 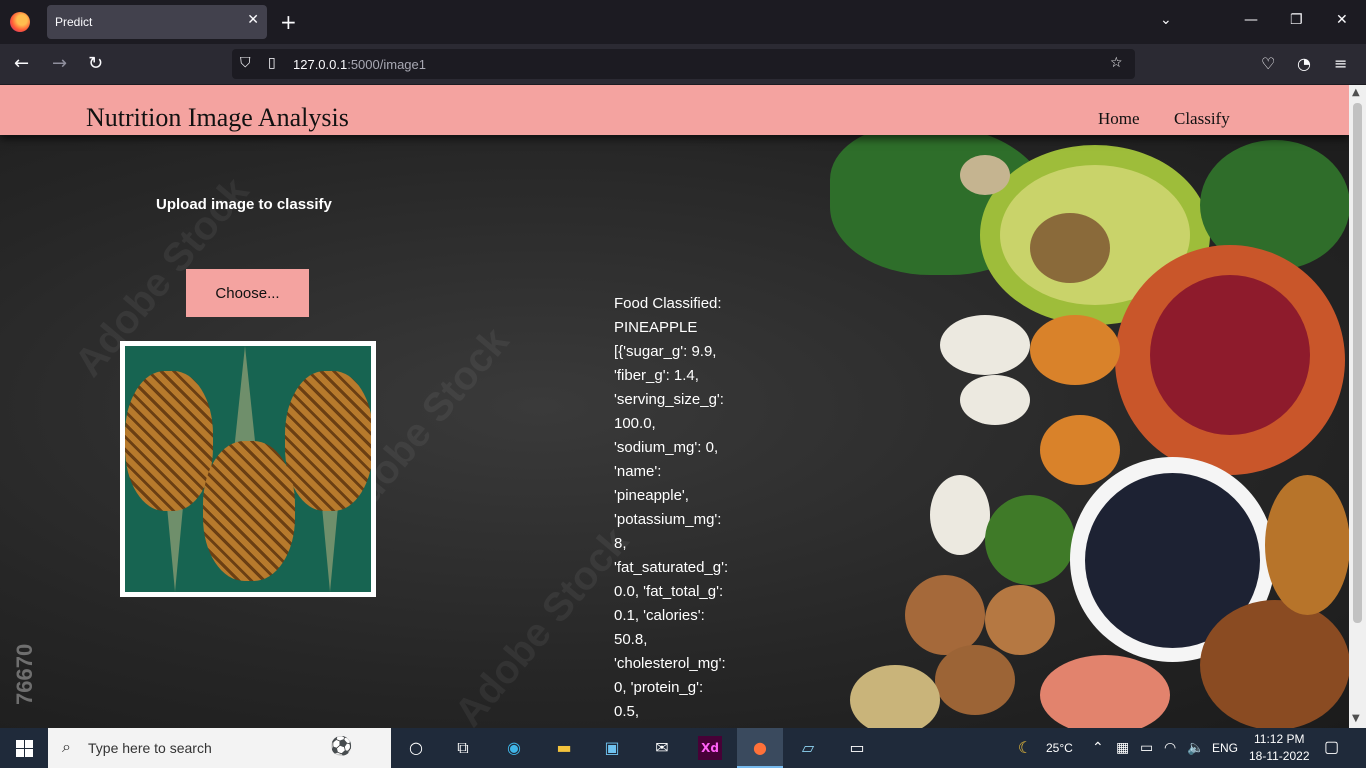 What do you see at coordinates (95, 63) in the screenshot?
I see `reload-icon: ↻` at bounding box center [95, 63].